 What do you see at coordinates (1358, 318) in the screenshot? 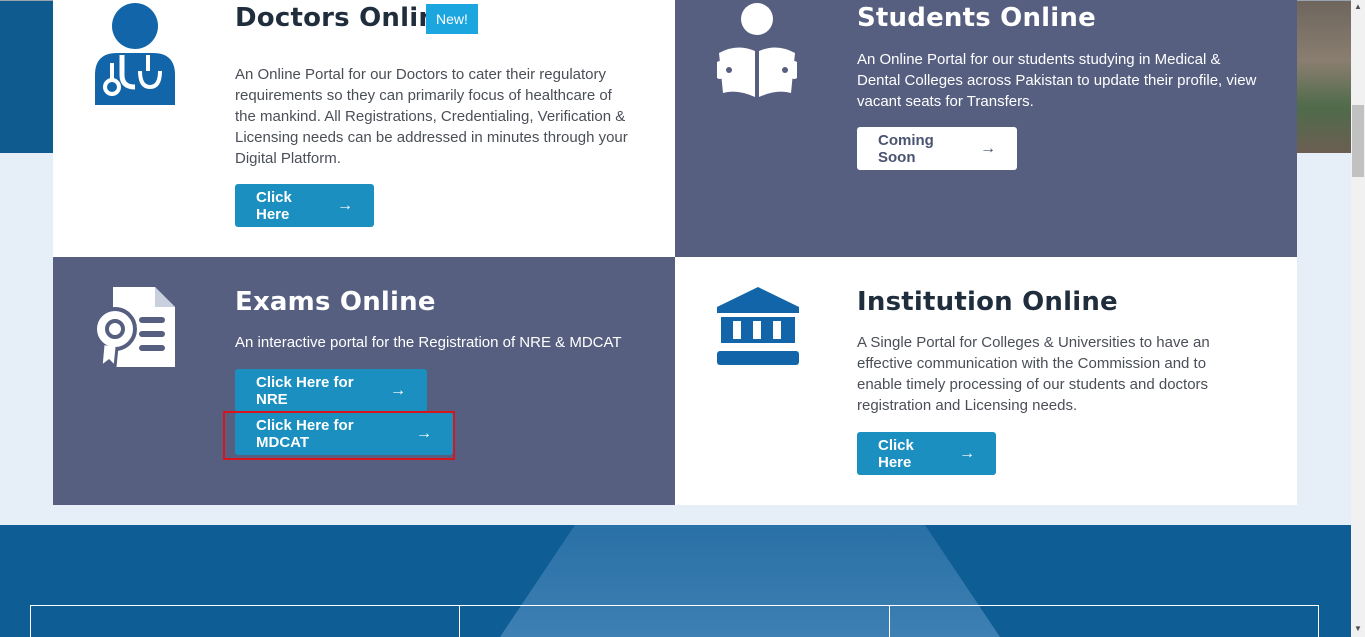
I see `vertical-scrollbar` at bounding box center [1358, 318].